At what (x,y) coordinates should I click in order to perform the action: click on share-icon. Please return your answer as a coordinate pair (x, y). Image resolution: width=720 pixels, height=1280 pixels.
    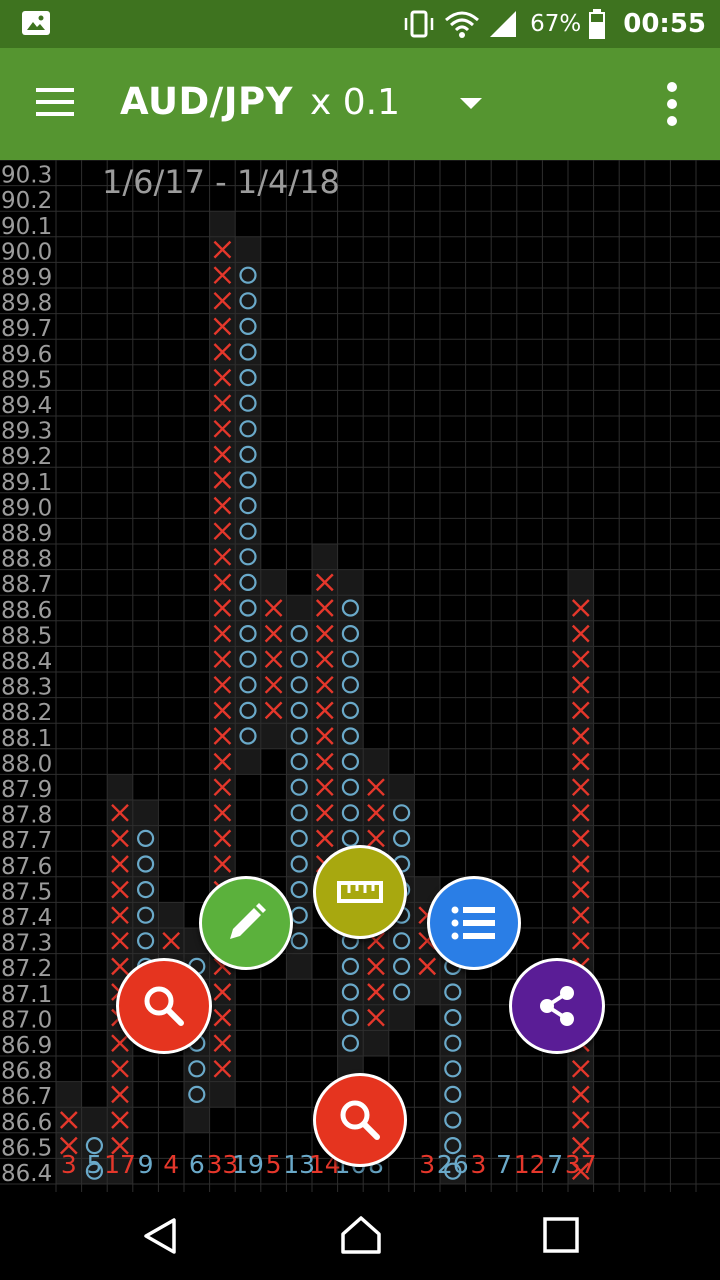
    Looking at the image, I should click on (557, 1006).